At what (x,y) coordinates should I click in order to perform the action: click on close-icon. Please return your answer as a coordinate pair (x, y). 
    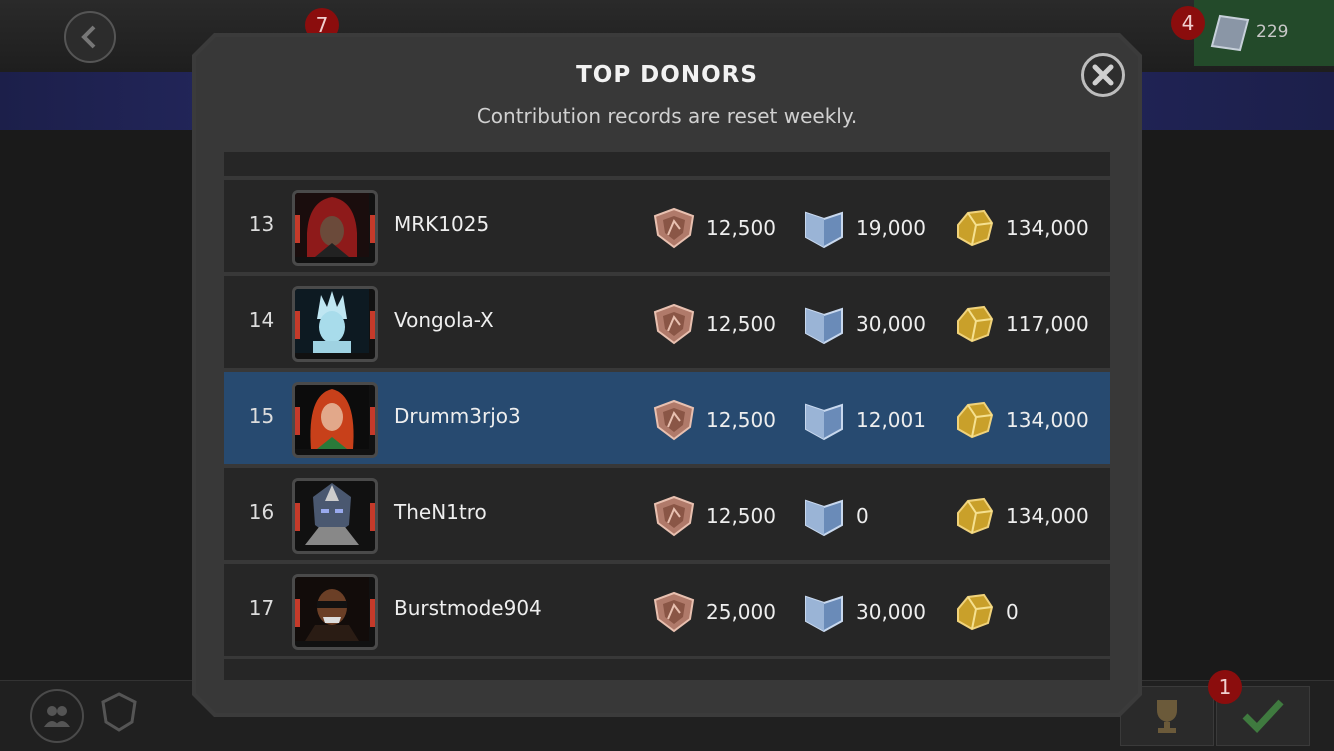
    Looking at the image, I should click on (1103, 75).